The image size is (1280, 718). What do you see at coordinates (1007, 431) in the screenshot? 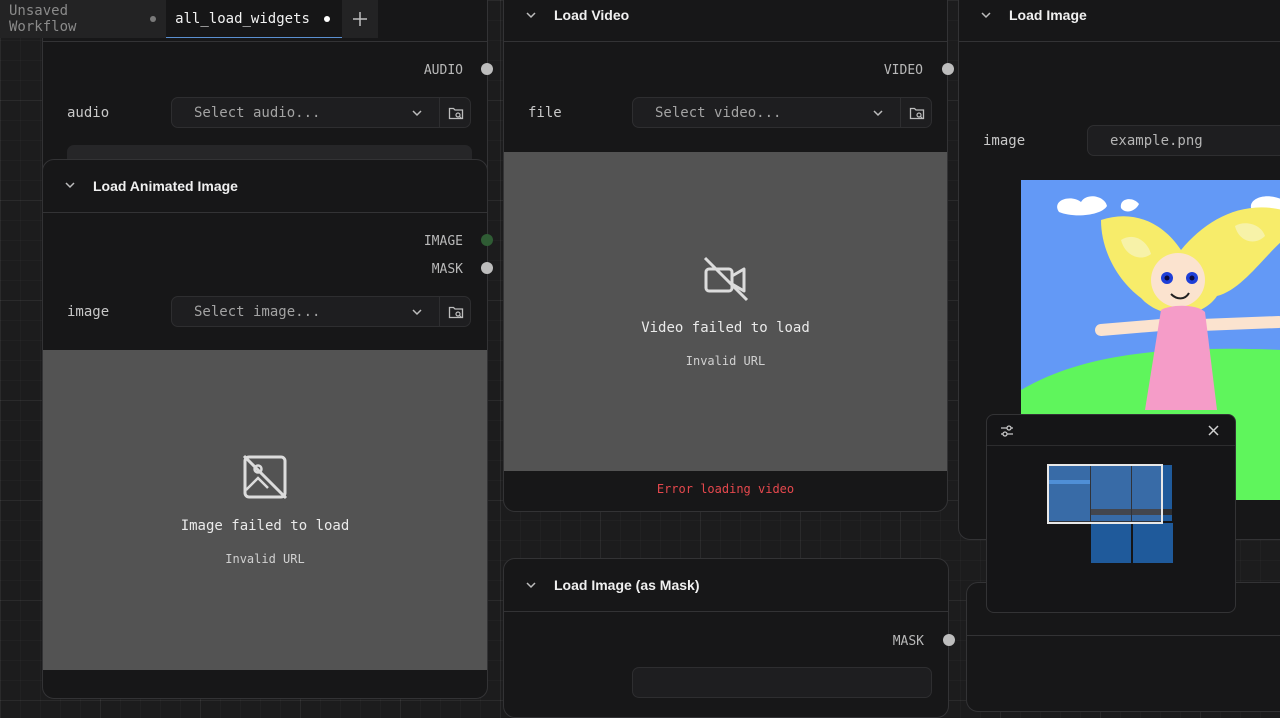
I see `sliders-icon` at bounding box center [1007, 431].